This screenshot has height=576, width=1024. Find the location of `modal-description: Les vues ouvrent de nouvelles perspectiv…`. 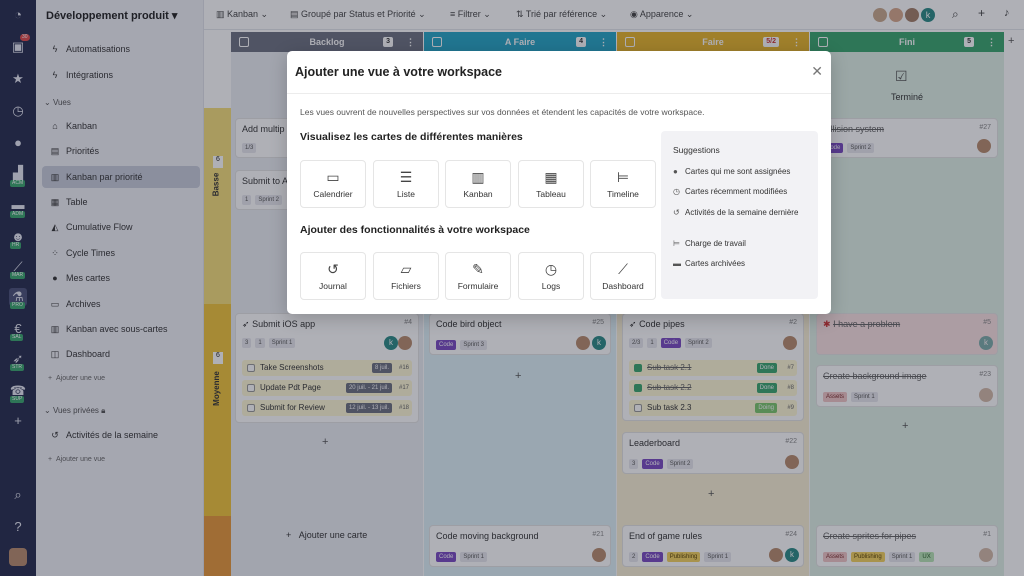

modal-description: Les vues ouvrent de nouvelles perspectiv… is located at coordinates (502, 112).